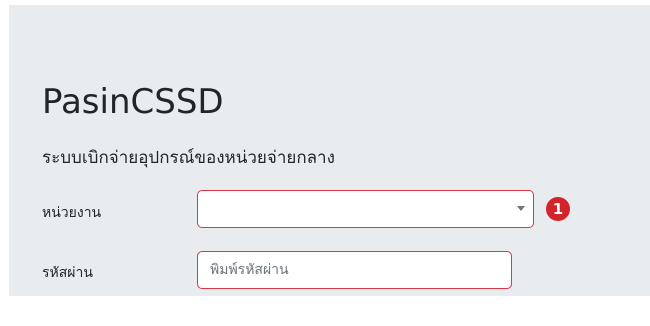 Image resolution: width=650 pixels, height=326 pixels. I want to click on step-number-badge: 1, so click(558, 209).